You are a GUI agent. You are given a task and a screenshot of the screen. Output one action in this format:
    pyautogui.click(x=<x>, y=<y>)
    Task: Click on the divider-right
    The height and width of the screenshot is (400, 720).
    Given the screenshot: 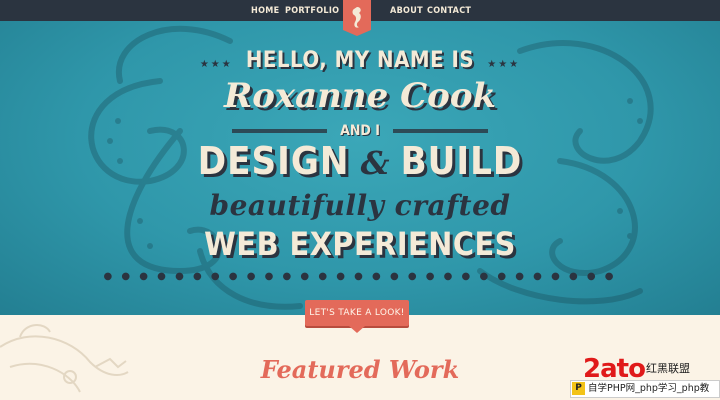 What is the action you would take?
    pyautogui.click(x=440, y=130)
    